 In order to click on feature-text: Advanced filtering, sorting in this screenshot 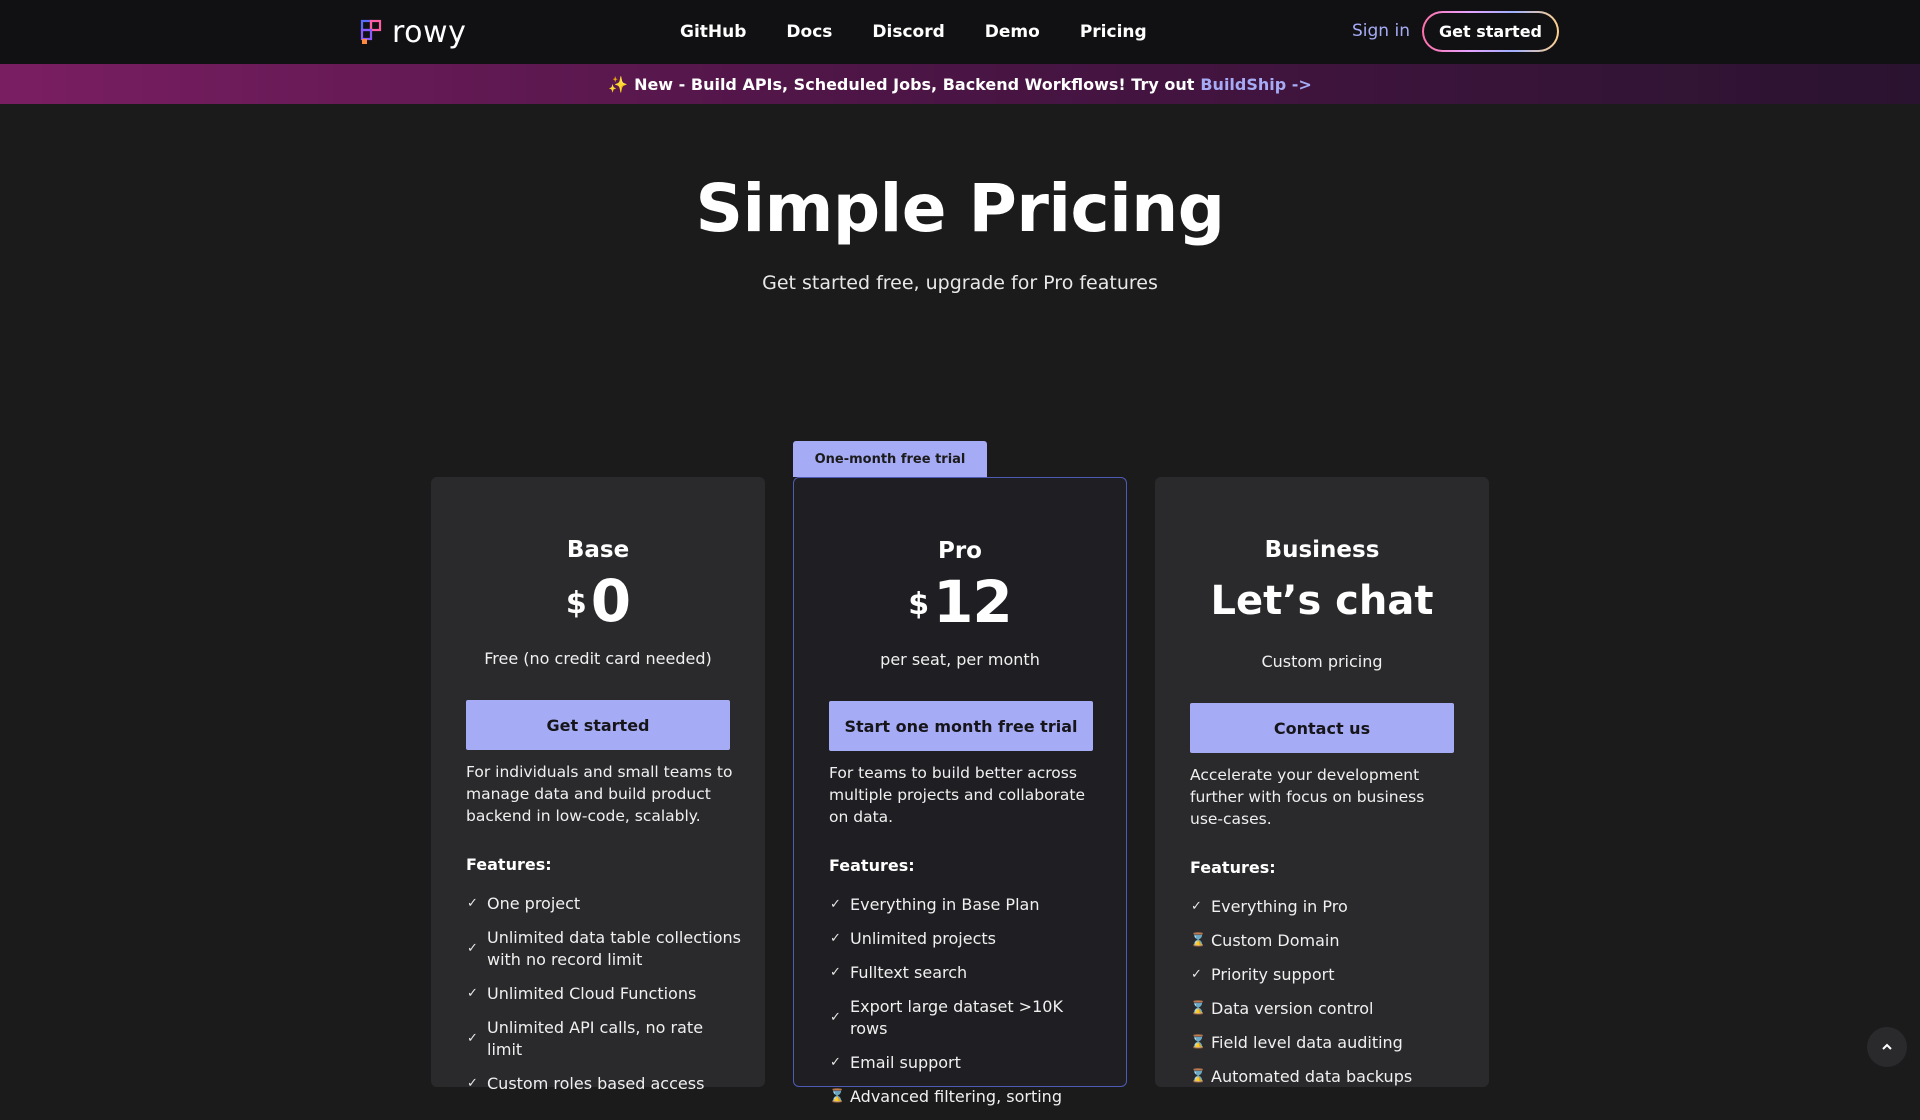, I will do `click(956, 1096)`.